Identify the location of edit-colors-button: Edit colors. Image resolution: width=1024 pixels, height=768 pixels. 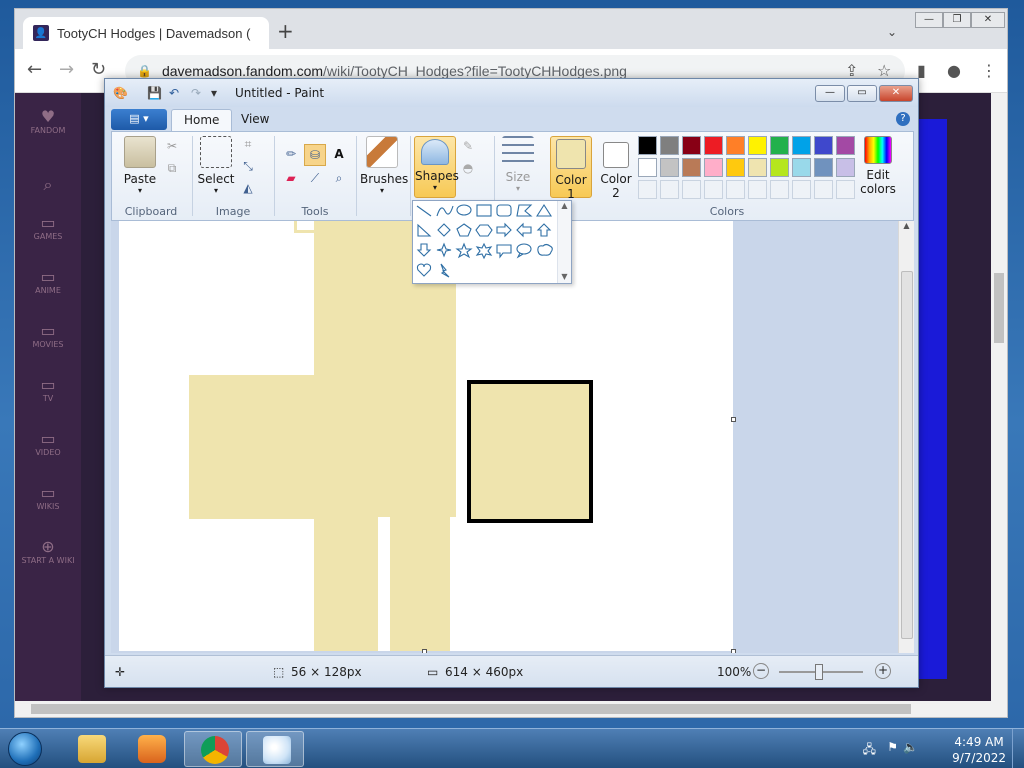
(878, 166).